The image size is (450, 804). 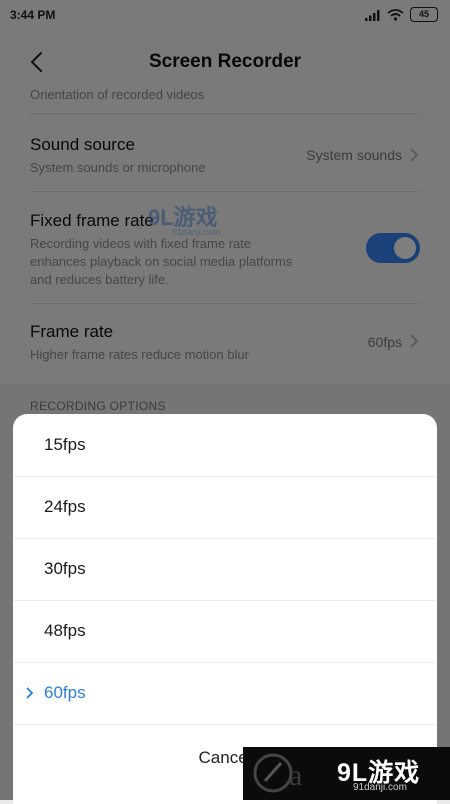 What do you see at coordinates (65, 444) in the screenshot?
I see `option-label: 15fps` at bounding box center [65, 444].